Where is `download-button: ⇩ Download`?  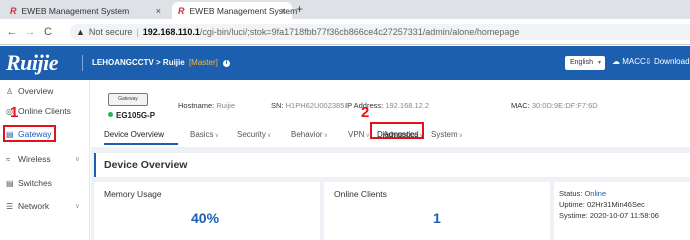 download-button: ⇩ Download is located at coordinates (667, 61).